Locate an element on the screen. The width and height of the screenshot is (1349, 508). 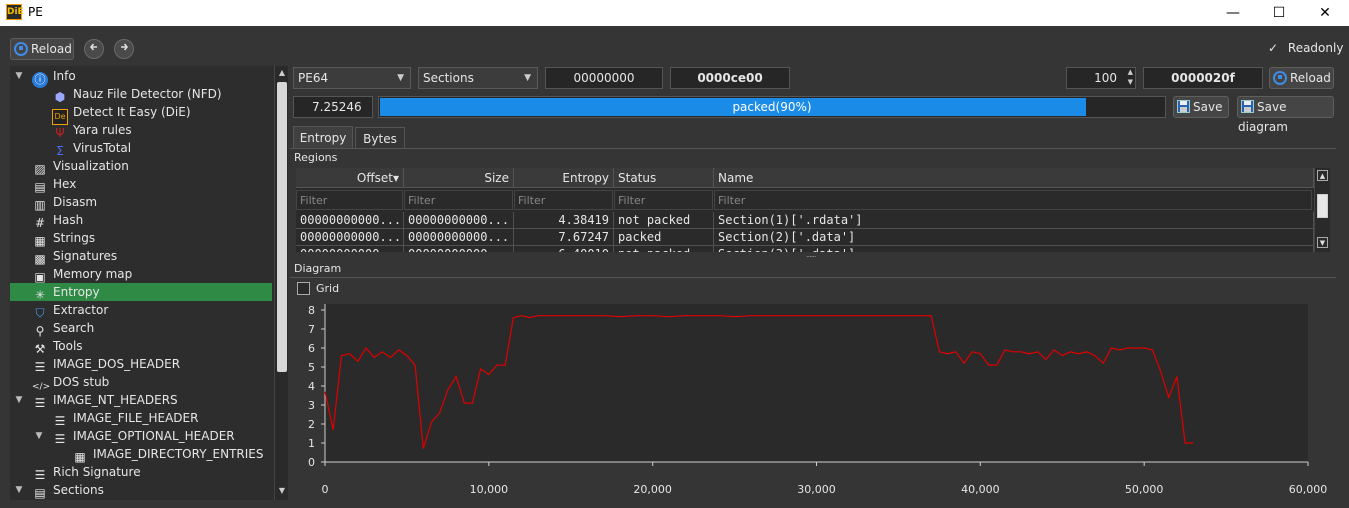
size-field: 0000ce00 is located at coordinates (730, 78).